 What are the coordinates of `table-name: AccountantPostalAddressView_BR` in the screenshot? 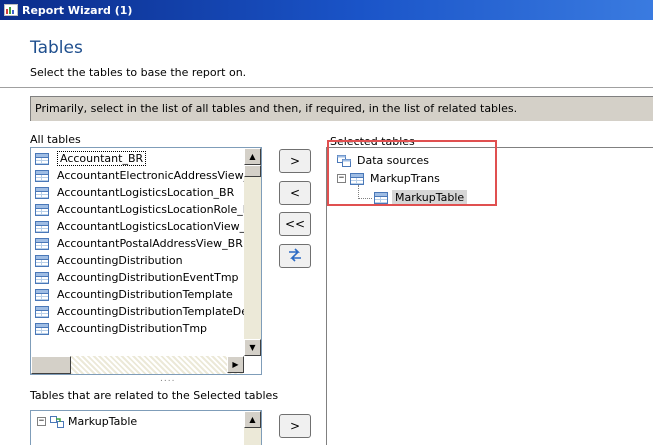 It's located at (150, 243).